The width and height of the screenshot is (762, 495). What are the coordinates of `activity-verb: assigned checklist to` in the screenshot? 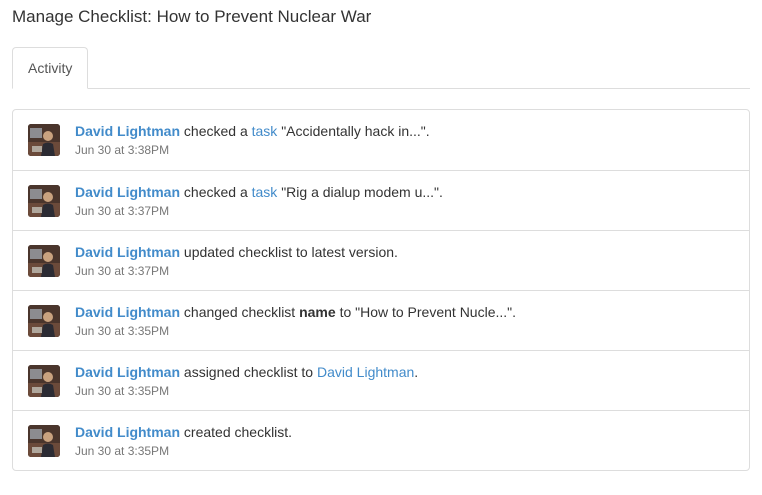 It's located at (248, 372).